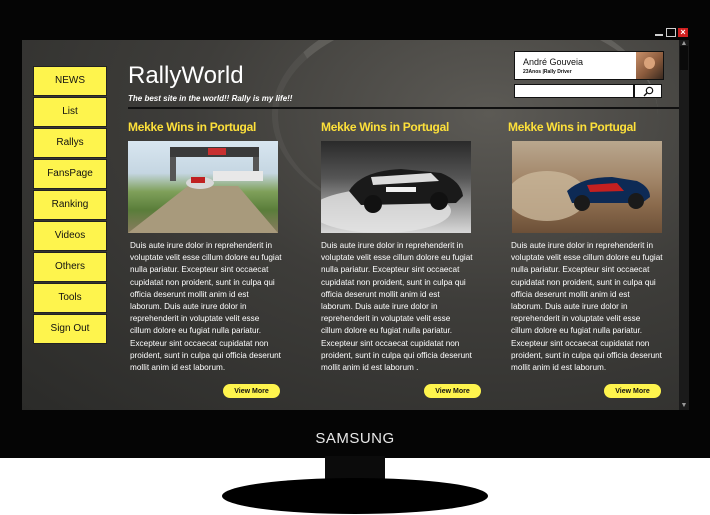 This screenshot has height=515, width=710. Describe the element at coordinates (683, 32) in the screenshot. I see `close-icon: ×` at that location.